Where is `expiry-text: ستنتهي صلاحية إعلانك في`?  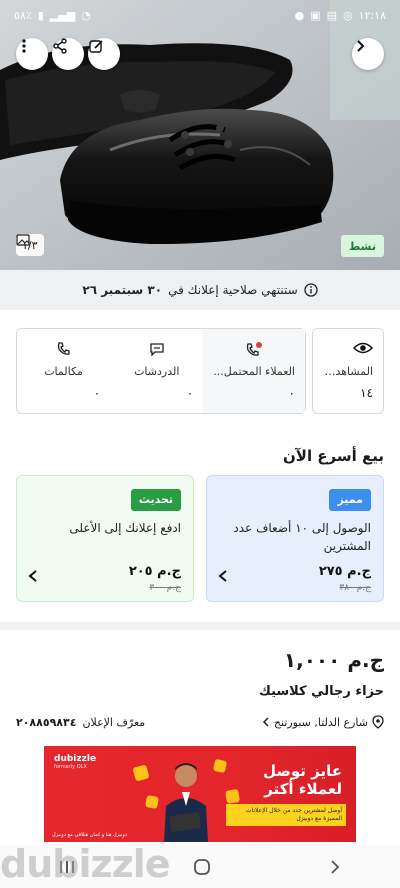
expiry-text: ستنتهي صلاحية إعلانك في is located at coordinates (233, 290).